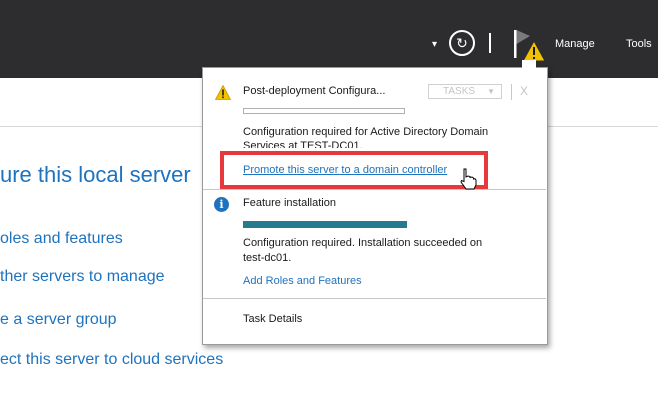 Image resolution: width=658 pixels, height=395 pixels. I want to click on close-button: X, so click(524, 91).